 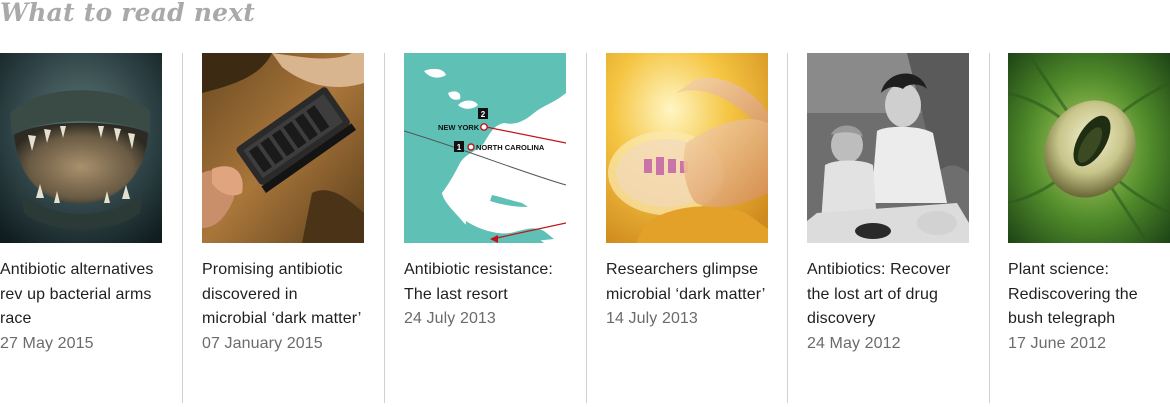 What do you see at coordinates (81, 148) in the screenshot?
I see `alligator-thumbnail` at bounding box center [81, 148].